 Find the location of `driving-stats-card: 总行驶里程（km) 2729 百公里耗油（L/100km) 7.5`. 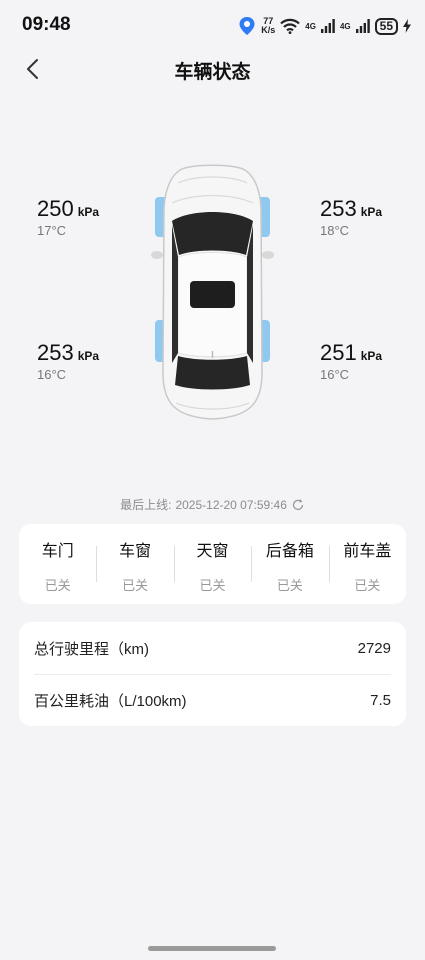

driving-stats-card: 总行驶里程（km) 2729 百公里耗油（L/100km) 7.5 is located at coordinates (212, 674).